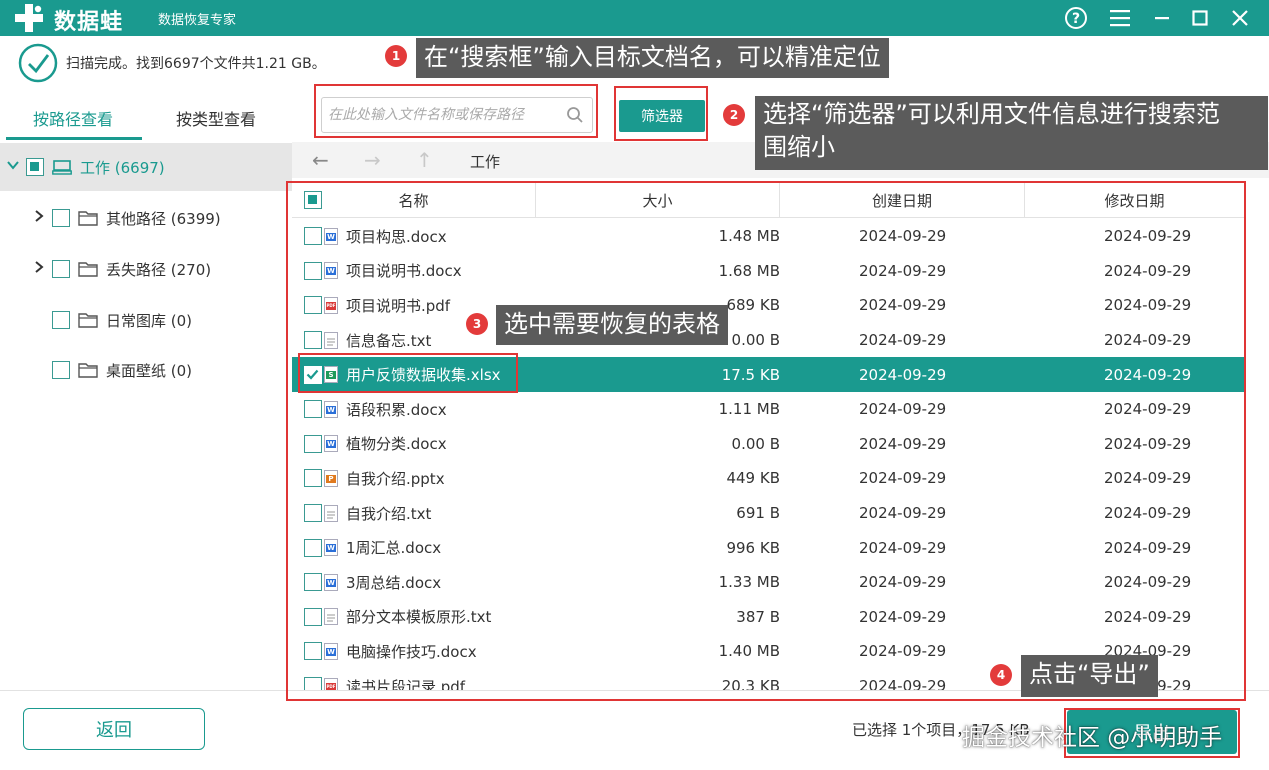 This screenshot has width=1269, height=770. I want to click on file-size: 17.5 KB, so click(750, 374).